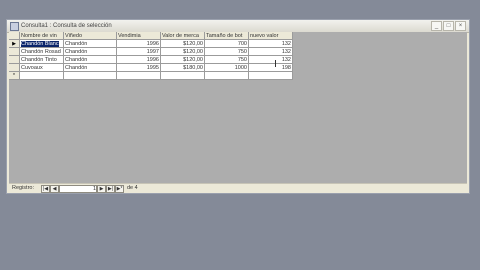 This screenshot has height=270, width=480. What do you see at coordinates (132, 188) in the screenshot?
I see `record-count: de 4` at bounding box center [132, 188].